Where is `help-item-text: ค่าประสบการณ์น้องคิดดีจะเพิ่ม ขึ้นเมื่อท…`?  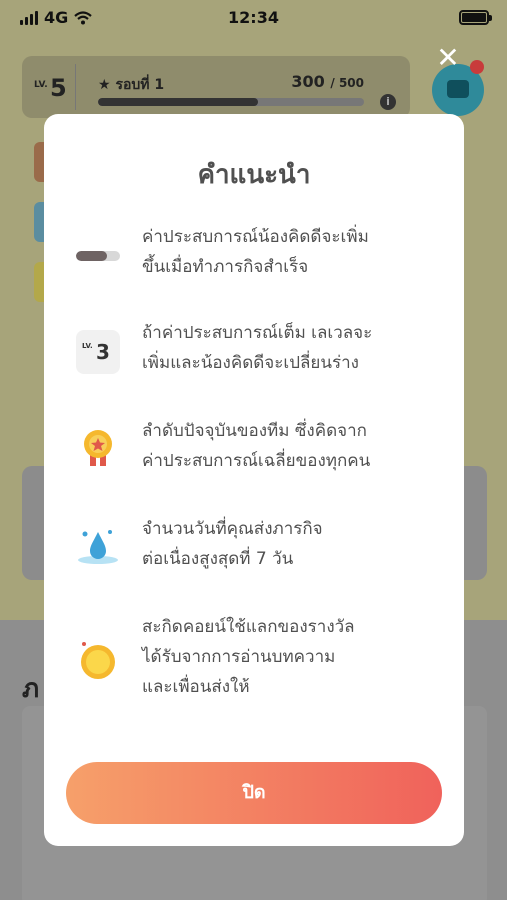
help-item-text: ค่าประสบการณ์น้องคิดดีจะเพิ่ม ขึ้นเมื่อท… is located at coordinates (255, 252).